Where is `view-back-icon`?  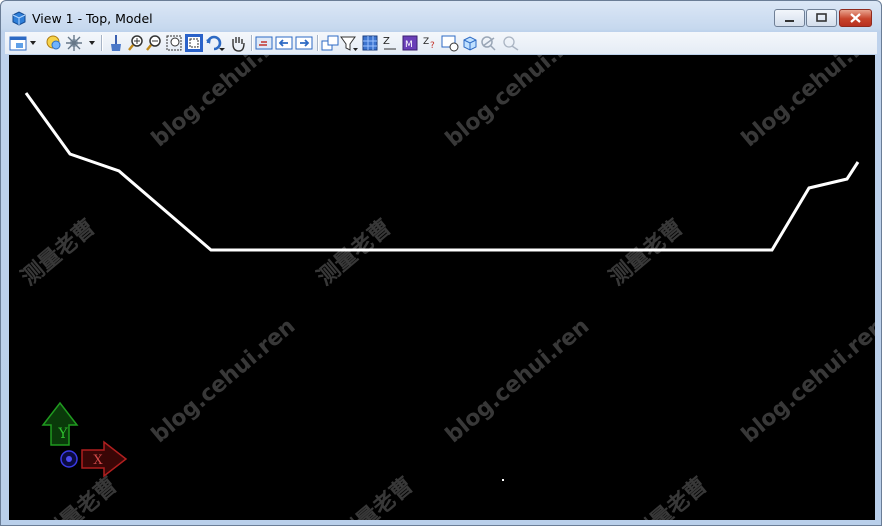 view-back-icon is located at coordinates (284, 43).